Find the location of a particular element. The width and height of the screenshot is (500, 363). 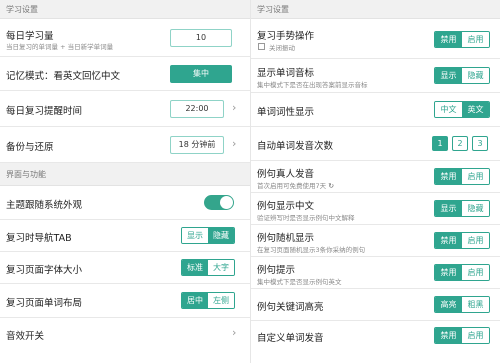

hint-title: 例句提示 is located at coordinates (276, 270).